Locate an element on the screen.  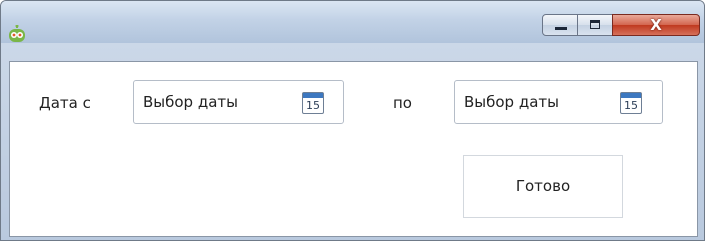
robot-app-icon is located at coordinates (17, 33).